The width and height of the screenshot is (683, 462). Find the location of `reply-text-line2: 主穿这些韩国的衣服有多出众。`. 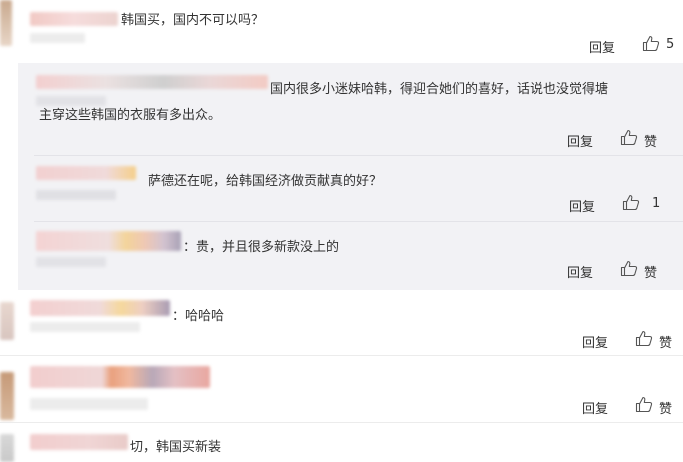

reply-text-line2: 主穿这些韩国的衣服有多出众。 is located at coordinates (130, 115).